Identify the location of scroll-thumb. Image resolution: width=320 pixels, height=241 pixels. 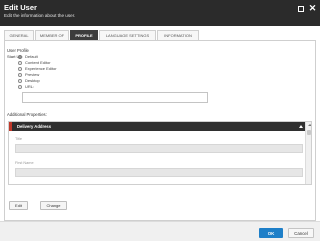
(309, 132).